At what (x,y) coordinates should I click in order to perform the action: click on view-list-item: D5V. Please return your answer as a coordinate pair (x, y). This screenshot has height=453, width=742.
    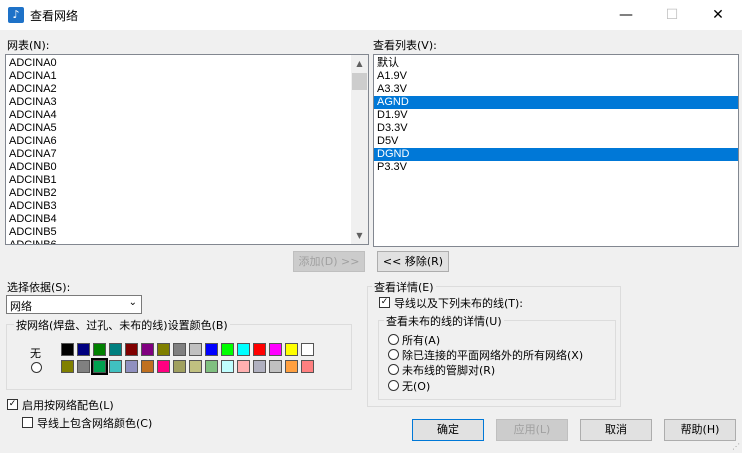
    Looking at the image, I should click on (556, 141).